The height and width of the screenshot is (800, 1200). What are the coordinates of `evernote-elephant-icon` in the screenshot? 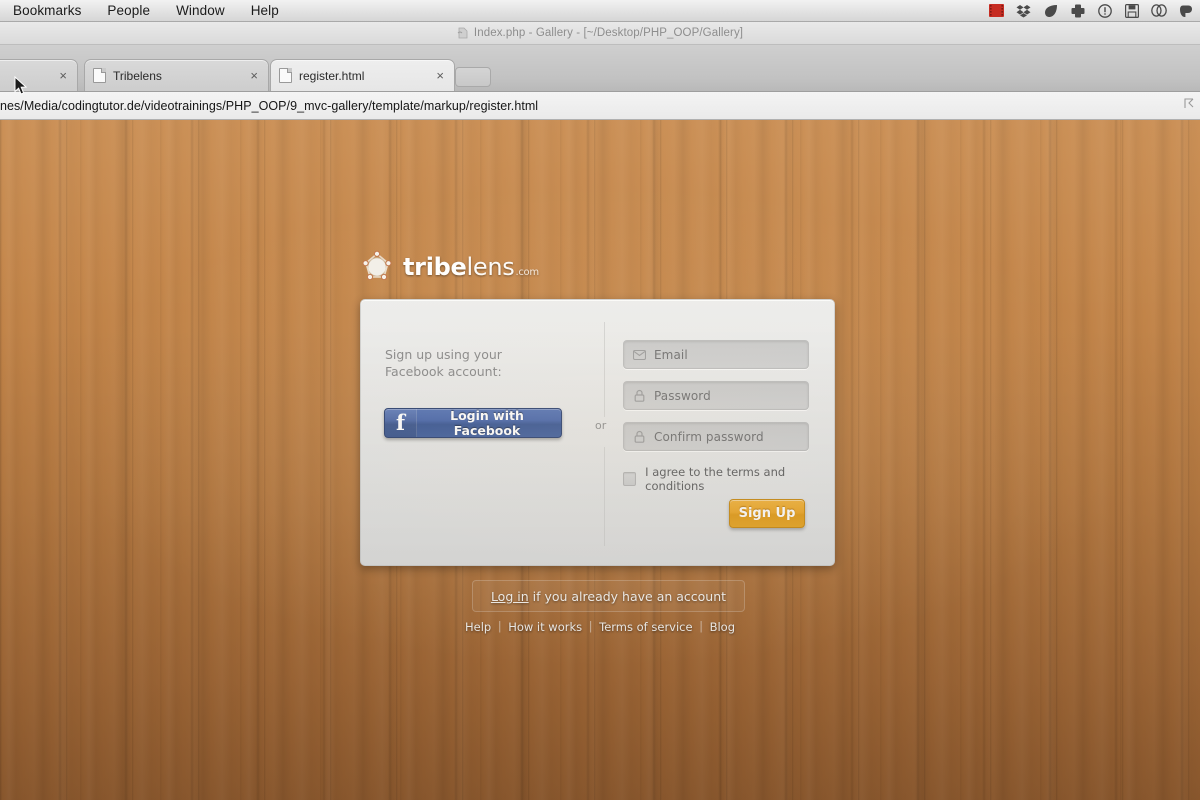 It's located at (1185, 11).